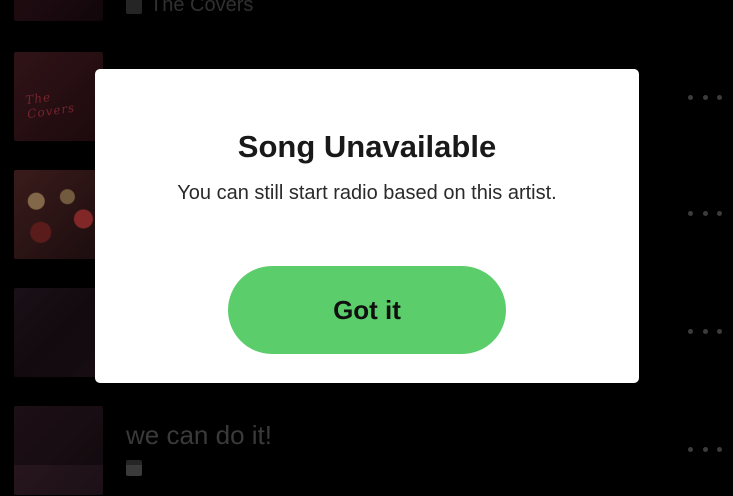 Image resolution: width=733 pixels, height=496 pixels. Describe the element at coordinates (367, 146) in the screenshot. I see `dialog-title: Song Unavailable` at that location.